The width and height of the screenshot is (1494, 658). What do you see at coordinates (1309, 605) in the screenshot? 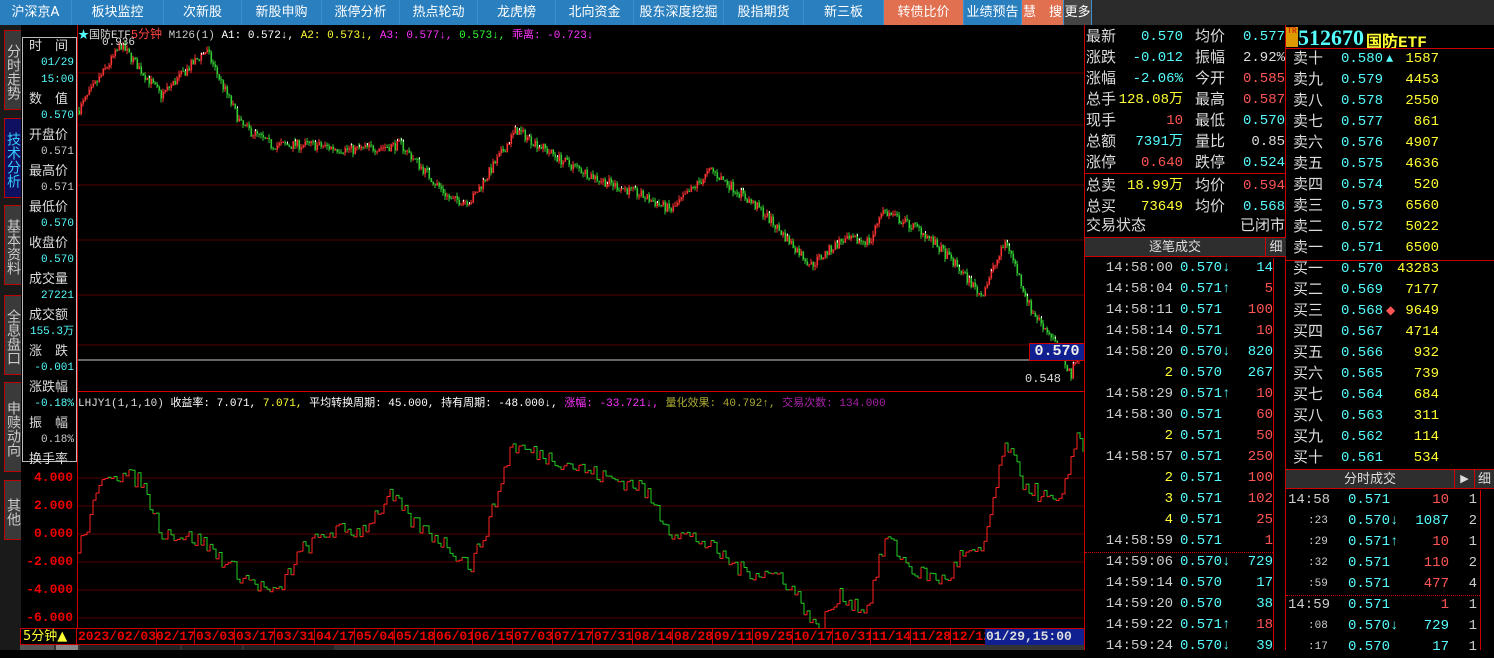
I see `minute-time: 14:59` at bounding box center [1309, 605].